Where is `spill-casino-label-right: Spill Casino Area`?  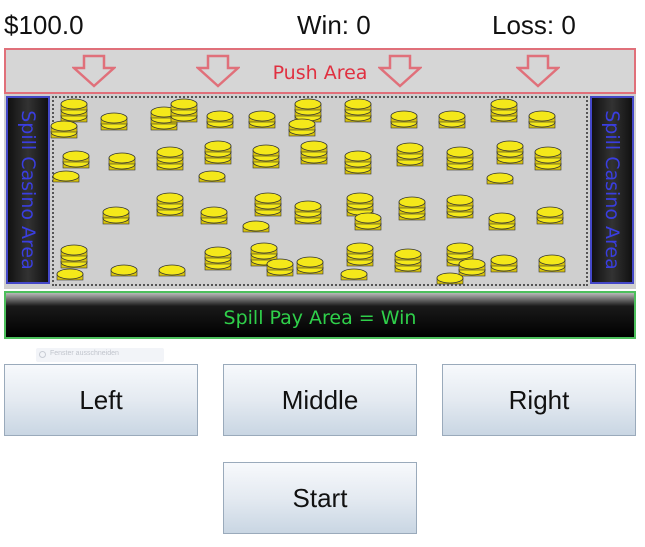
spill-casino-label-right: Spill Casino Area is located at coordinates (612, 190).